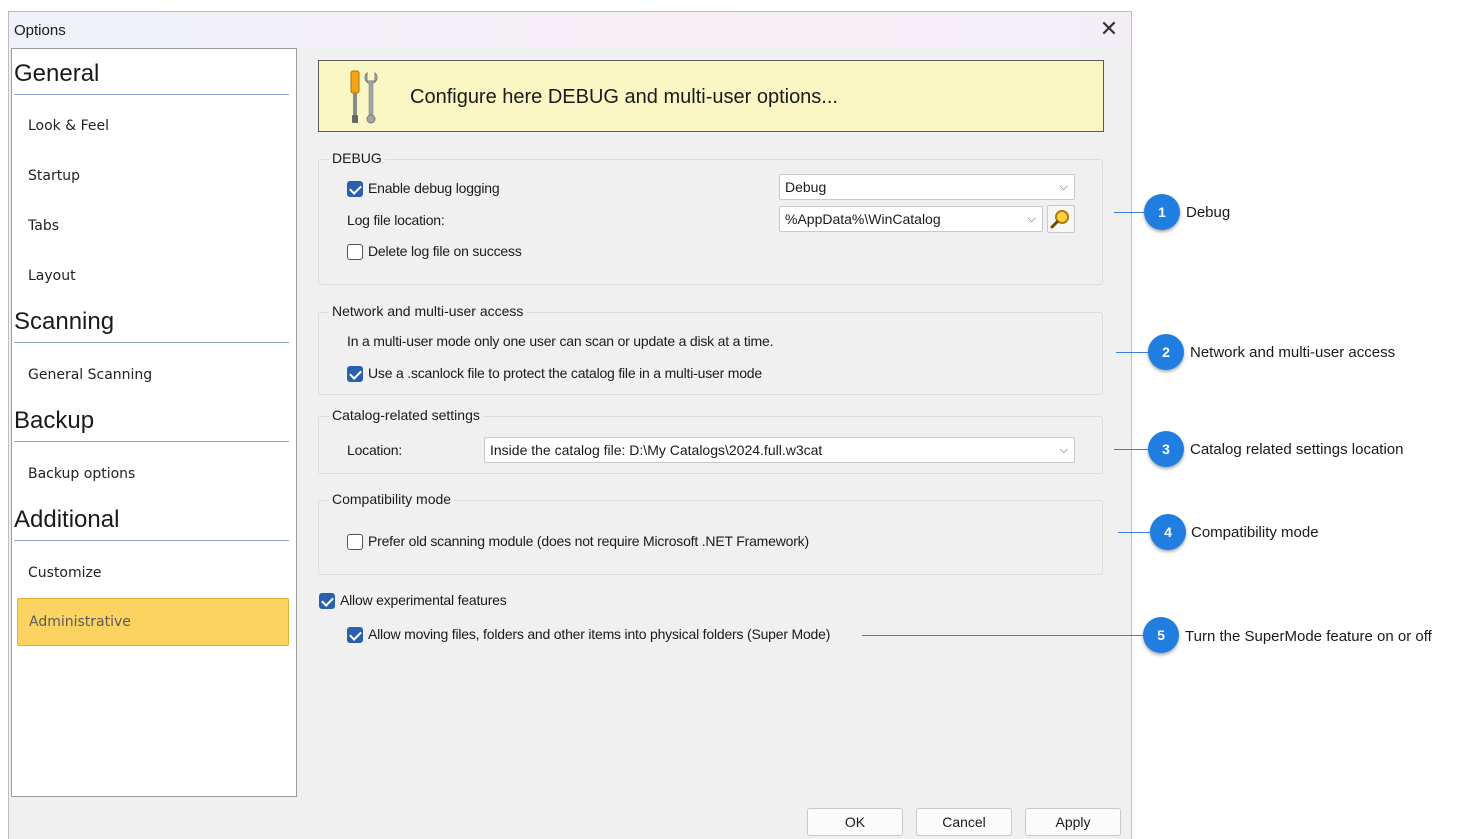 The image size is (1471, 839). Describe the element at coordinates (1255, 532) in the screenshot. I see `callout-text-4: Compatibility mode` at that location.